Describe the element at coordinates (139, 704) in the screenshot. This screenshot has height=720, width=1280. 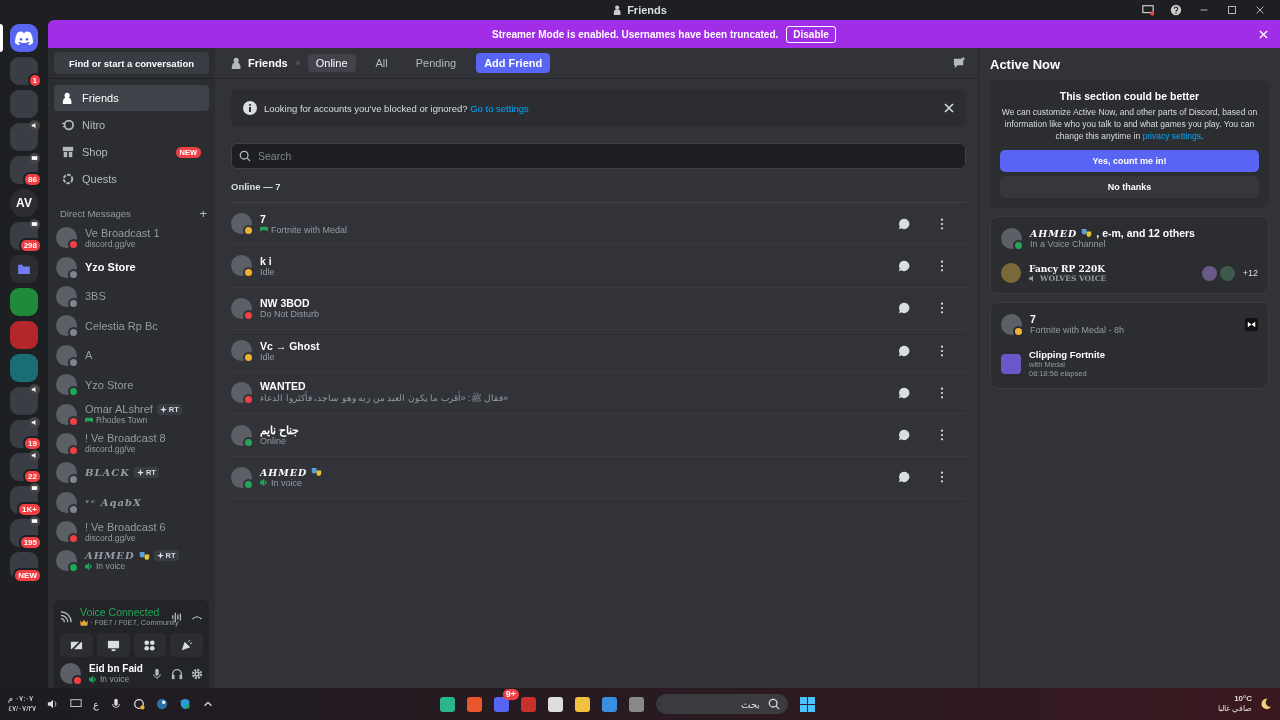
I see `sync-icon` at that location.